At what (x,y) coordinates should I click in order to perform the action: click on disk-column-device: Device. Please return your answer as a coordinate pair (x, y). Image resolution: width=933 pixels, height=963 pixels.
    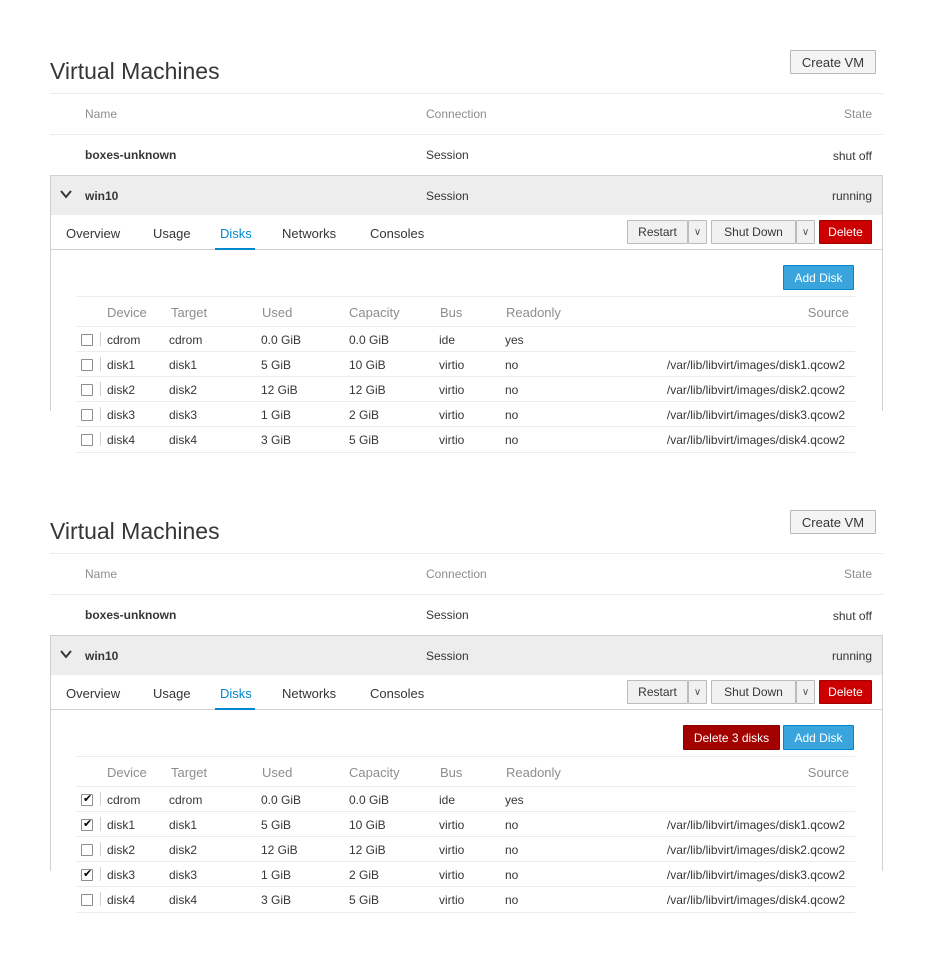
    Looking at the image, I should click on (127, 772).